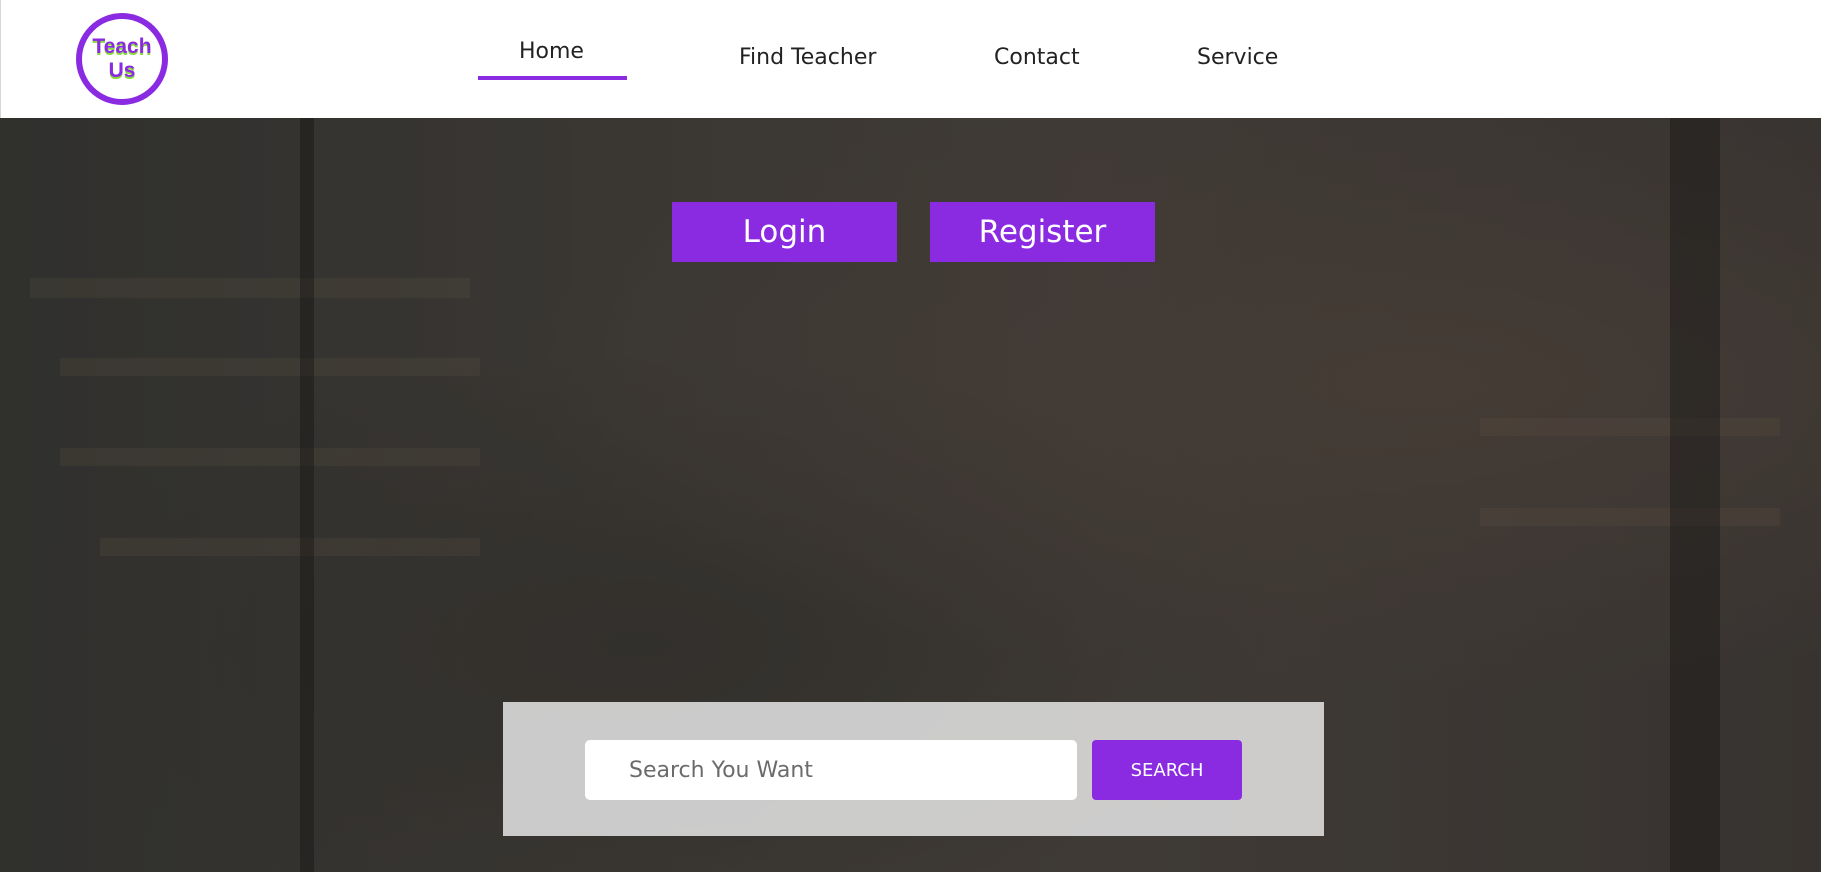 This screenshot has height=872, width=1821. Describe the element at coordinates (551, 51) in the screenshot. I see `nav-home-link: Home` at that location.